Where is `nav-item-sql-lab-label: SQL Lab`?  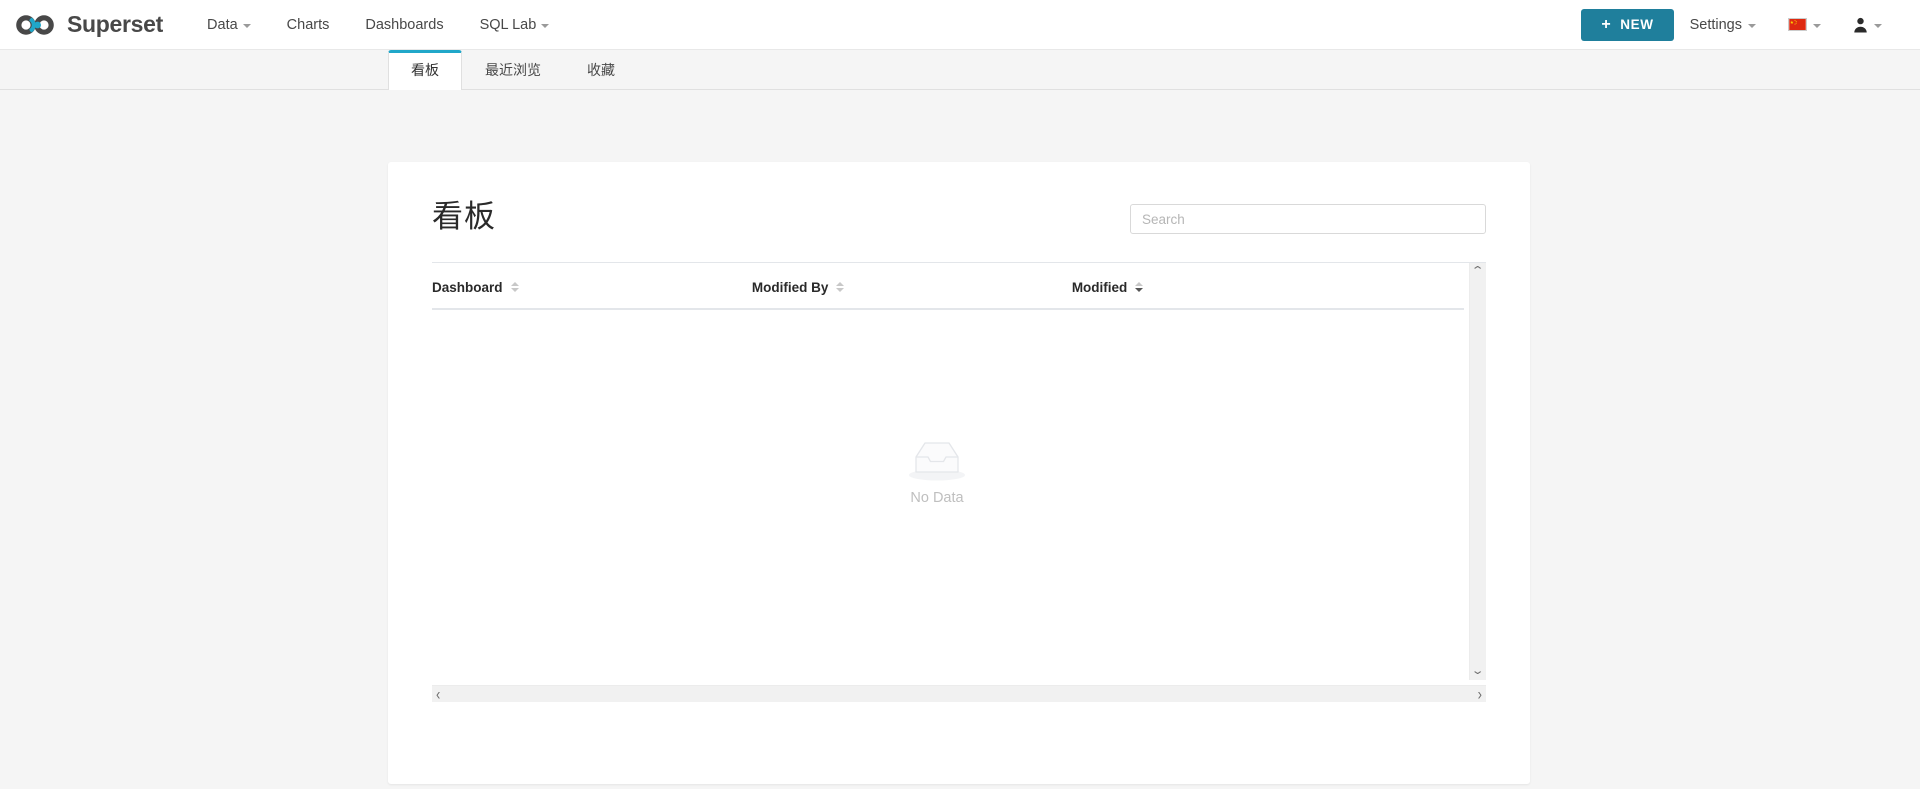 nav-item-sql-lab-label: SQL Lab is located at coordinates (508, 24).